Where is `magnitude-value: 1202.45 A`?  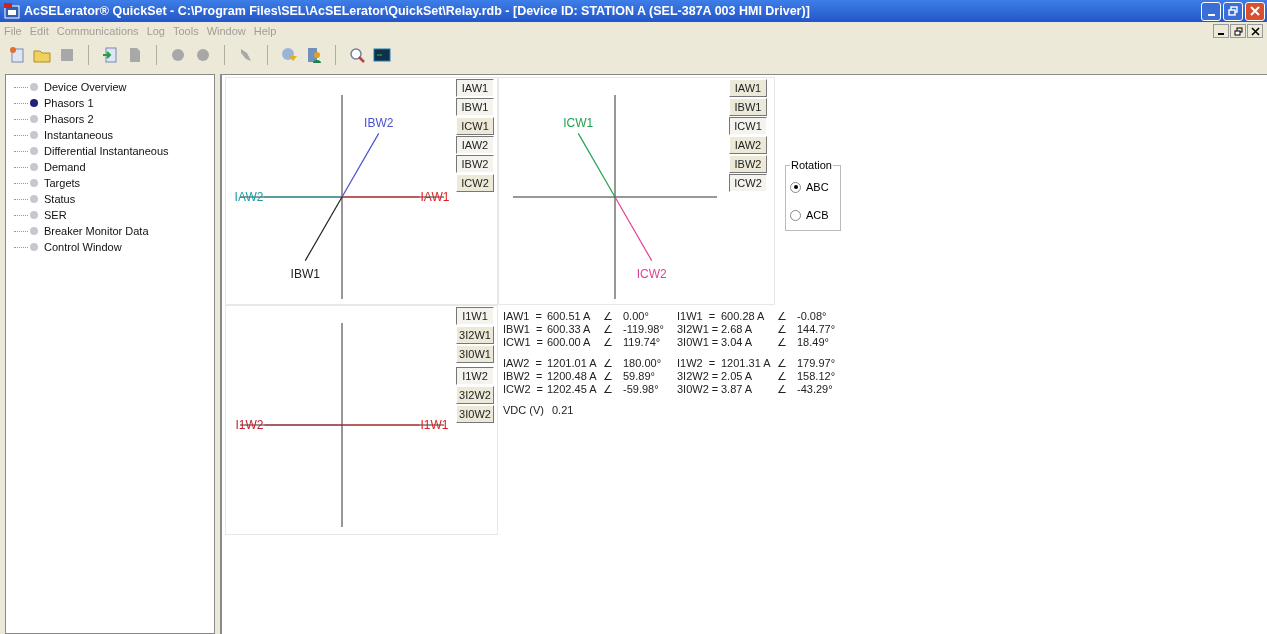
magnitude-value: 1202.45 A is located at coordinates (572, 389).